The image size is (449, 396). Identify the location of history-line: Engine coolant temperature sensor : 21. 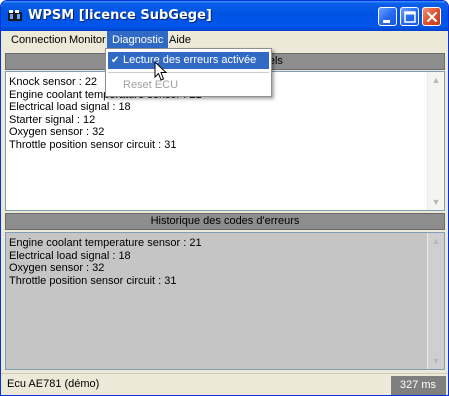
(105, 243).